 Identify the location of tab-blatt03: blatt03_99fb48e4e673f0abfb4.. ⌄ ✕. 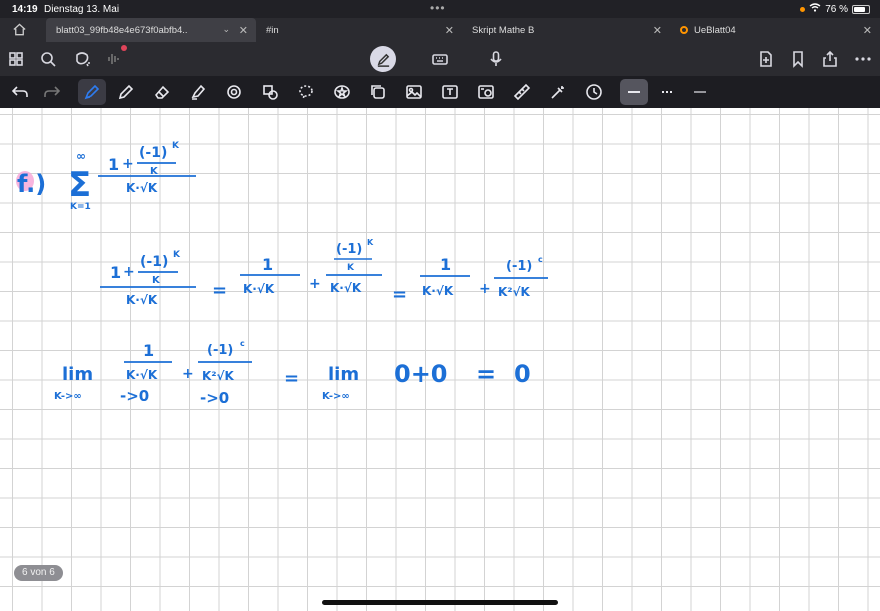
(151, 30).